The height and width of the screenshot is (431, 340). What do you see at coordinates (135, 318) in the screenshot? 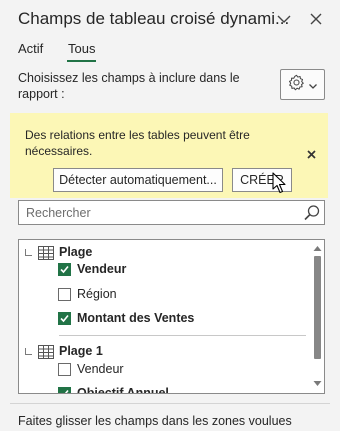
I see `field-label-montant-des-ventes: Montant des Ventes` at bounding box center [135, 318].